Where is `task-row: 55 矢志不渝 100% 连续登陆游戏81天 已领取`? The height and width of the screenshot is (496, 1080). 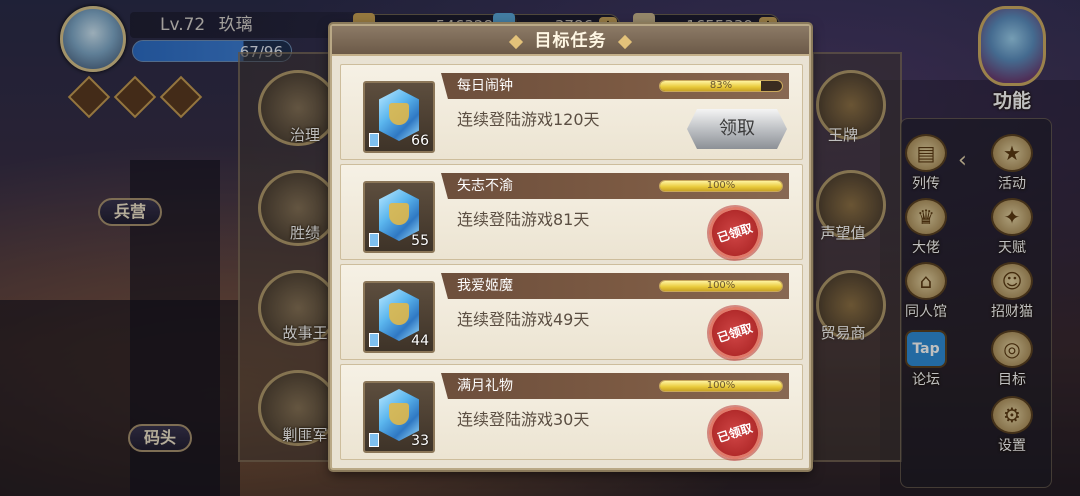
task-row: 55 矢志不渝 100% 连续登陆游戏81天 已领取 is located at coordinates (571, 215).